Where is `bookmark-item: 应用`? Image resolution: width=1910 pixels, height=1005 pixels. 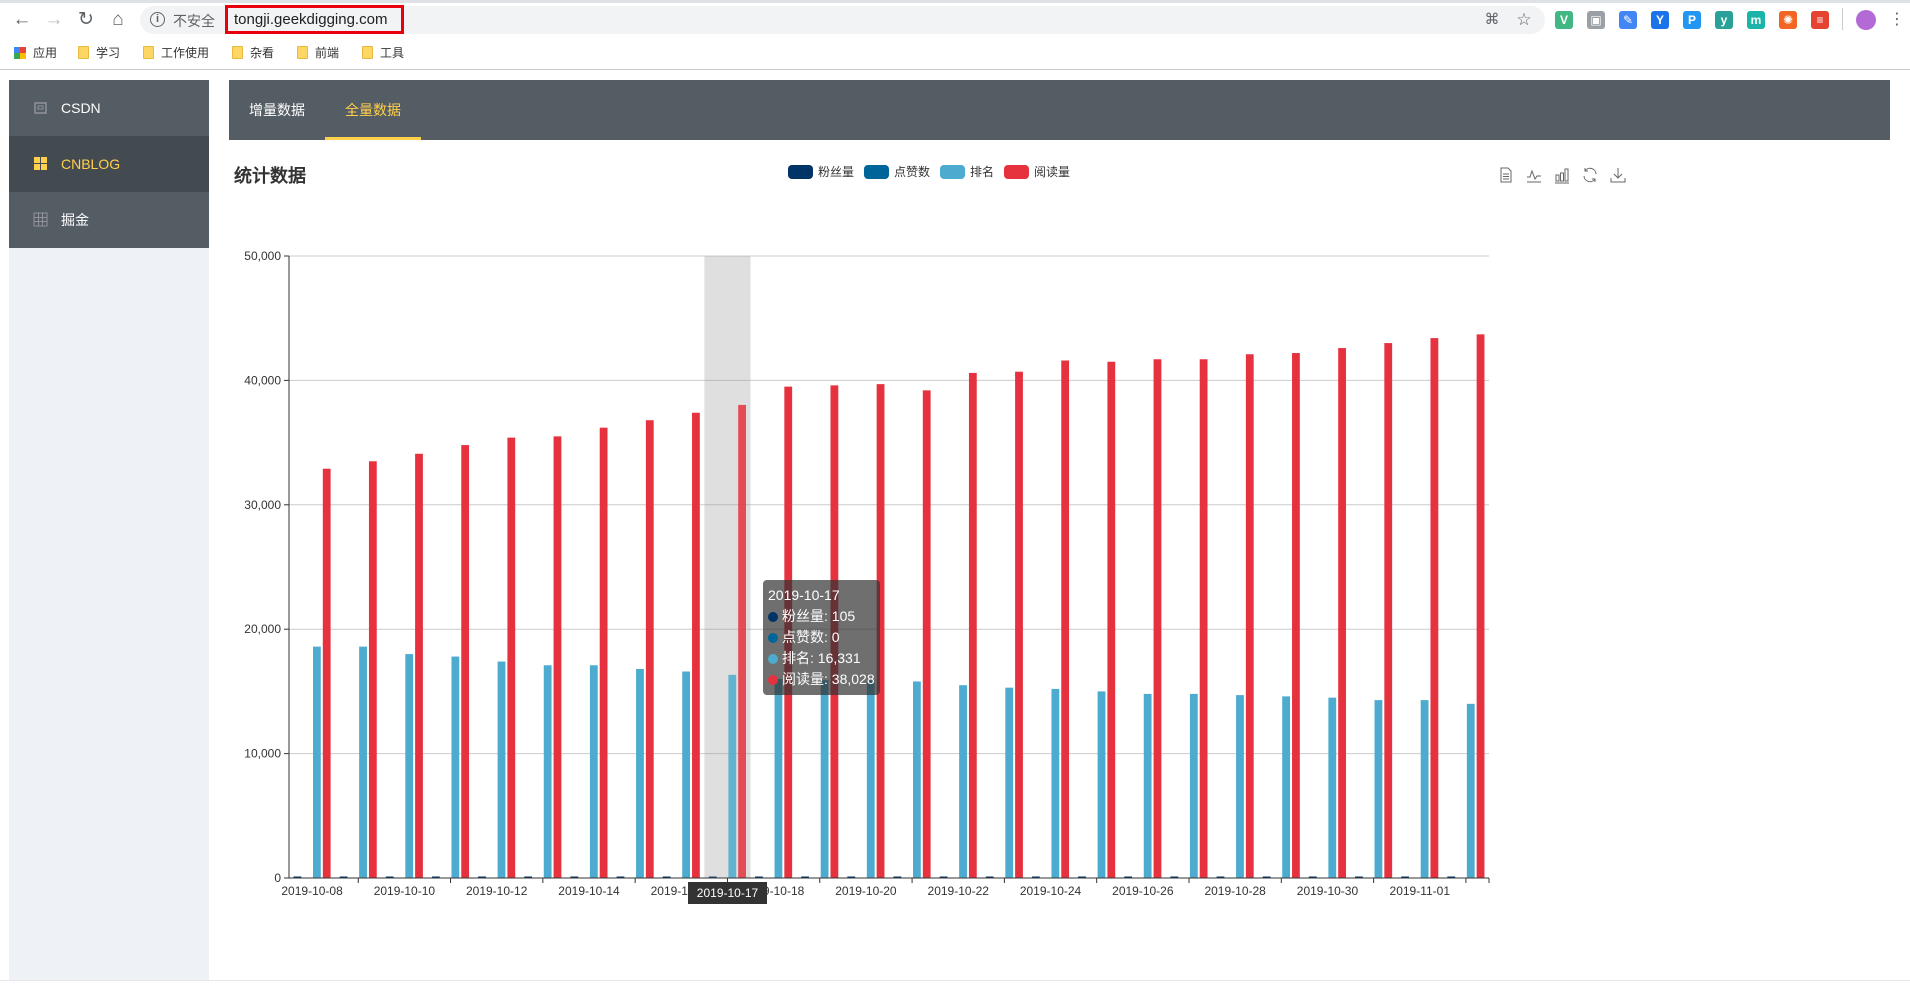
bookmark-item: 应用 is located at coordinates (35, 52).